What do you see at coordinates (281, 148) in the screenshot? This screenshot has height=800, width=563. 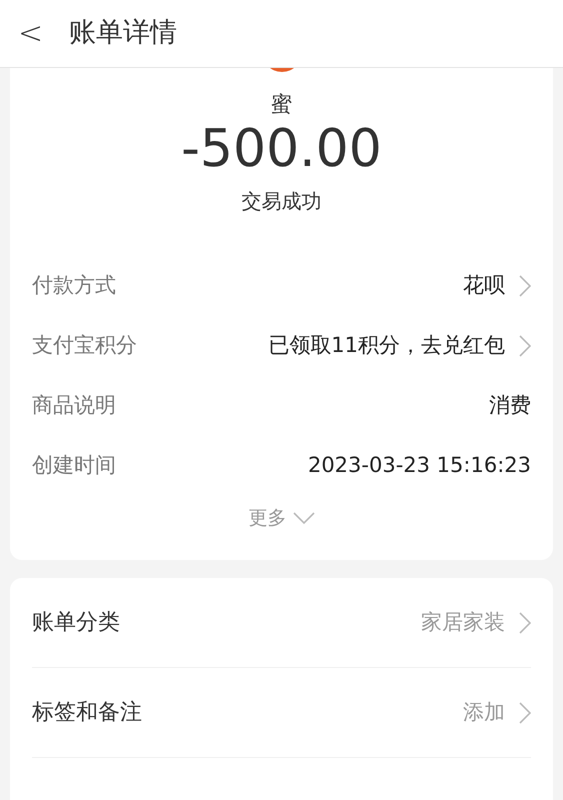 I see `amount: -500.00` at bounding box center [281, 148].